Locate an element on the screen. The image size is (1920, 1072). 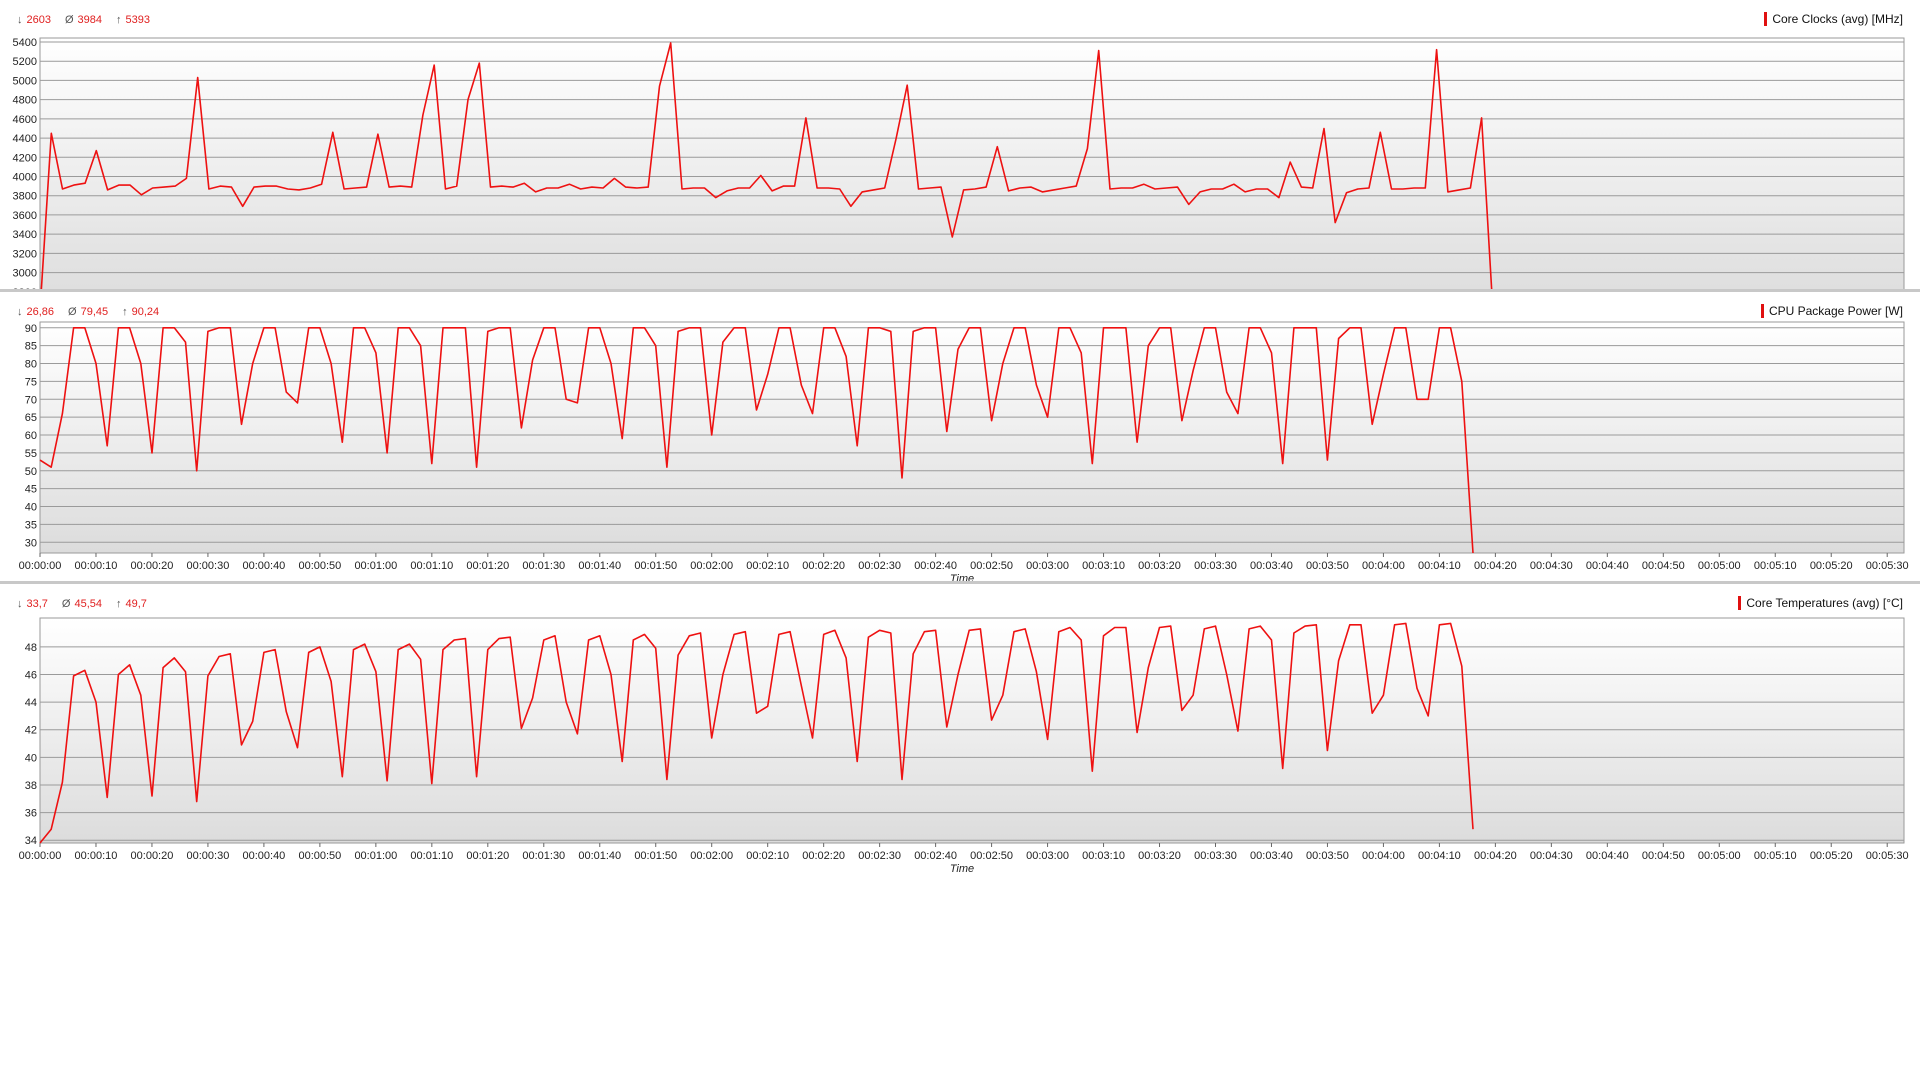
x-tick-label: 00:00:20 is located at coordinates (152, 856).